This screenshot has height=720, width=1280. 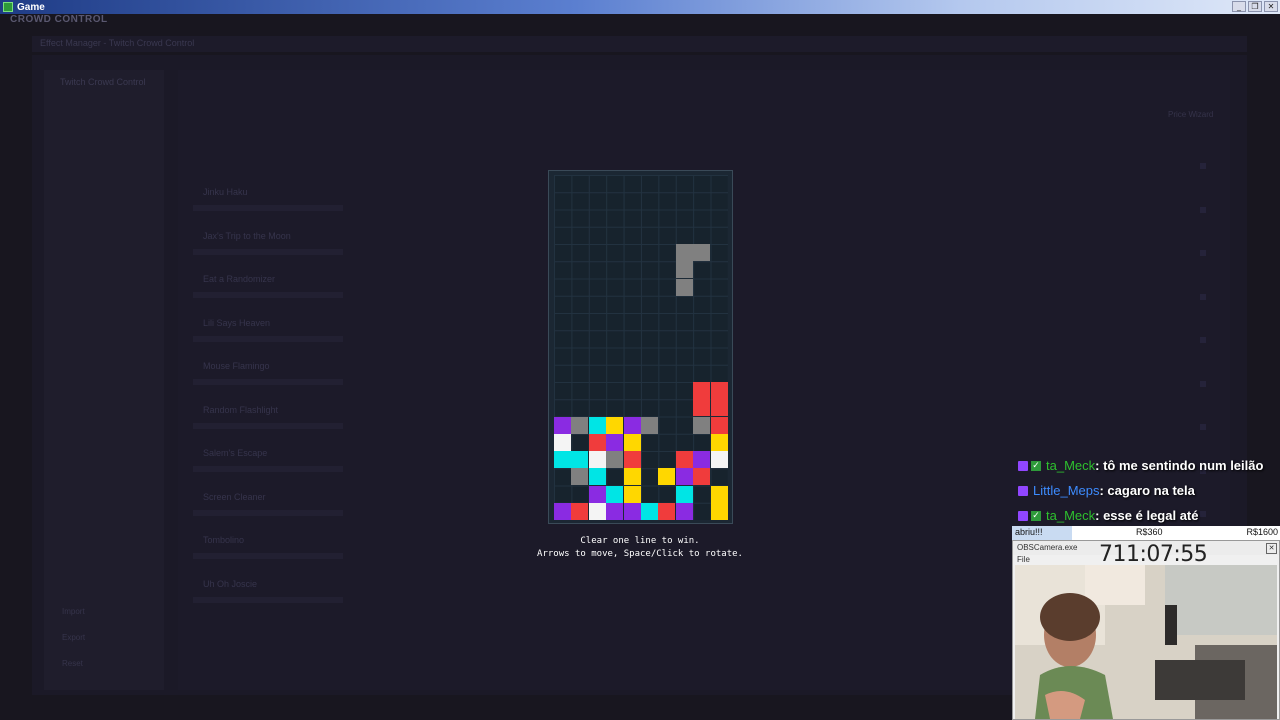 I want to click on chat-text: : cagaro na tela, so click(x=1147, y=490).